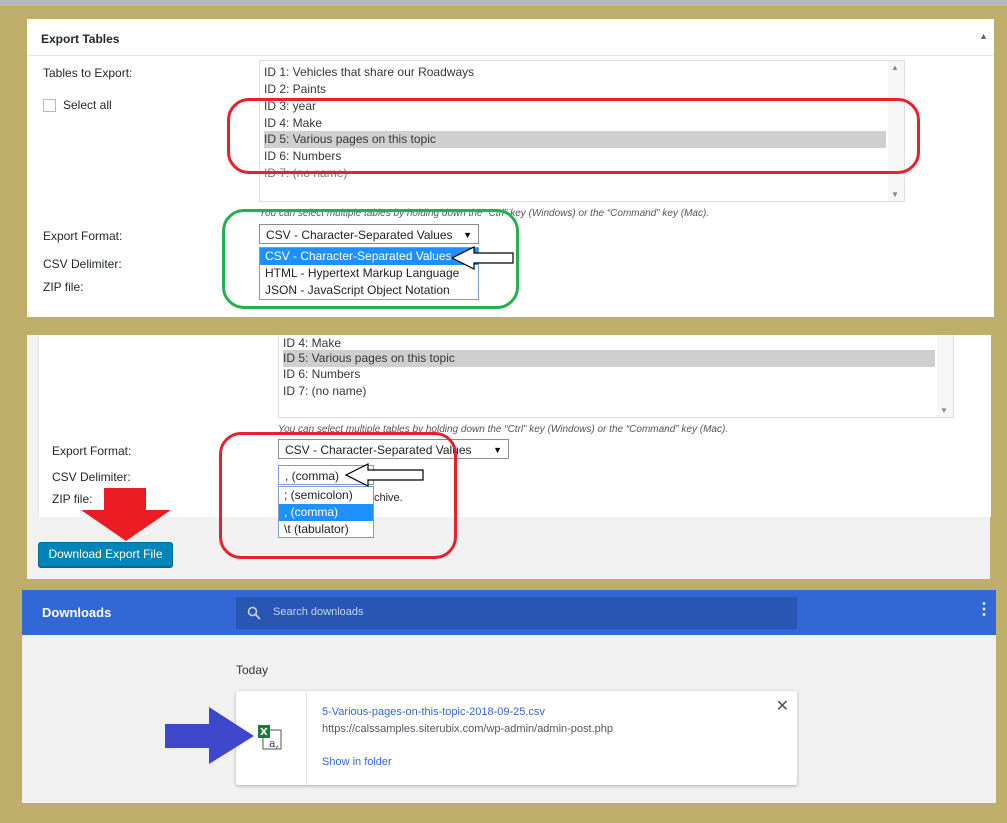  Describe the element at coordinates (608, 374) in the screenshot. I see `table-option: ID 6: Numbers` at that location.